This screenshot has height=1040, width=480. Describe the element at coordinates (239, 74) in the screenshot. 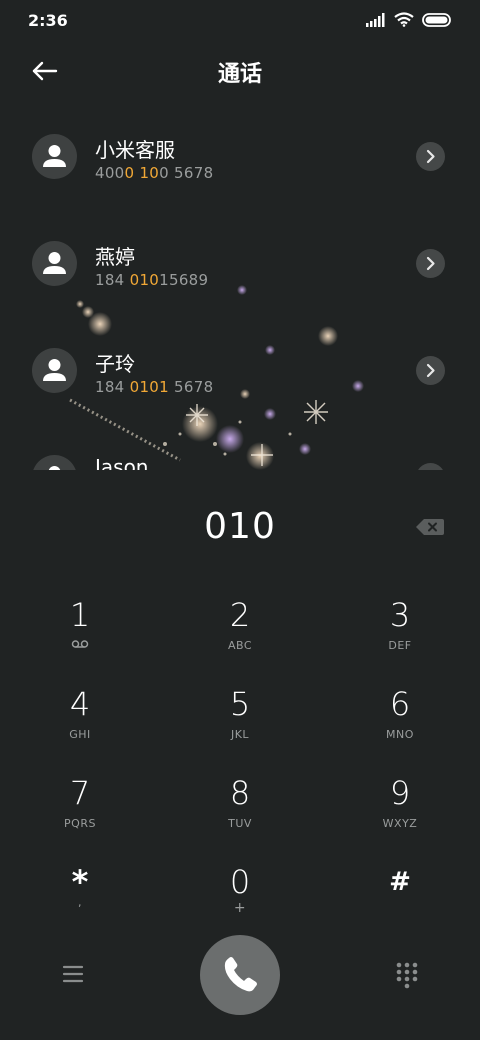

I see `page-title: 通话` at that location.